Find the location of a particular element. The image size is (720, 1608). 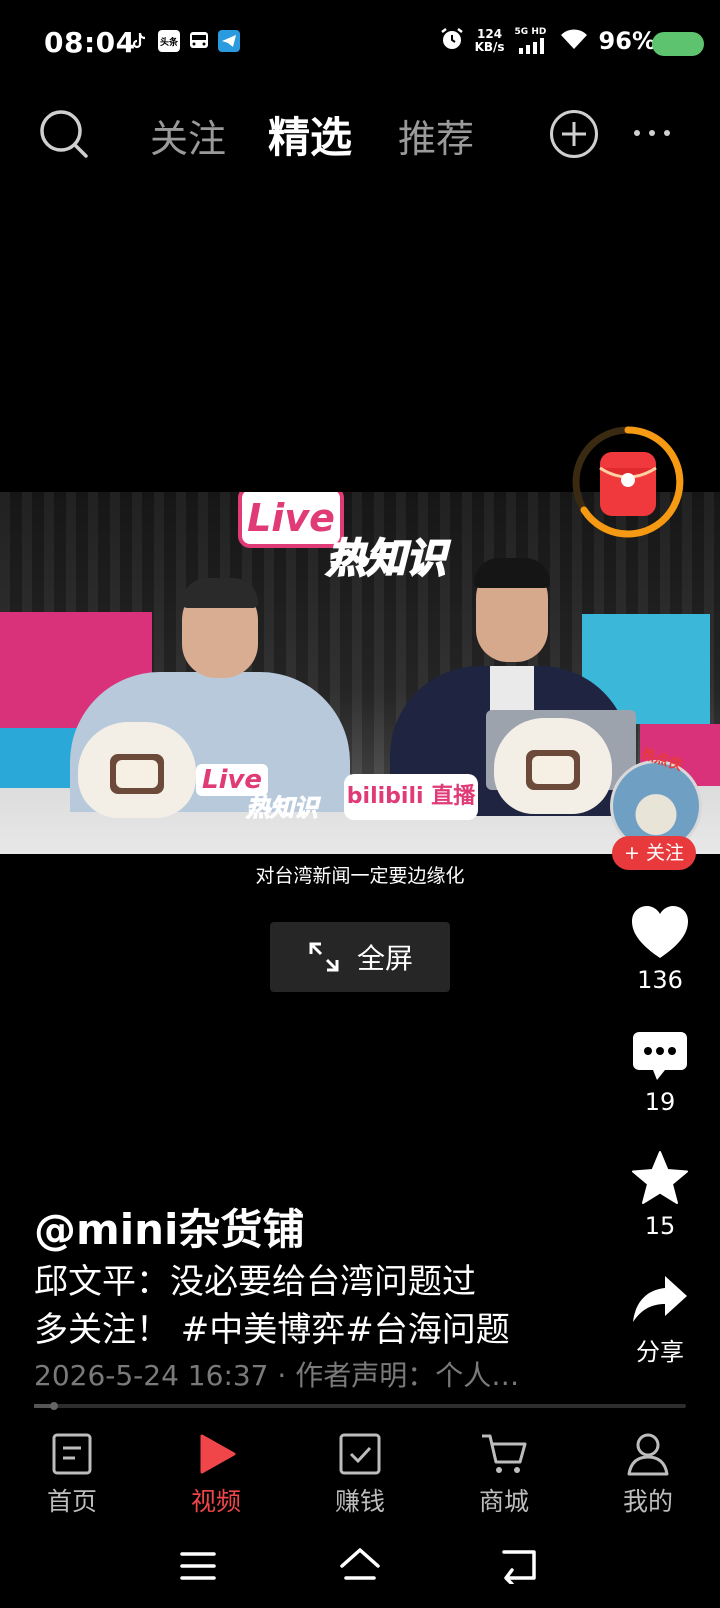

video-progress-bar is located at coordinates (360, 1406).